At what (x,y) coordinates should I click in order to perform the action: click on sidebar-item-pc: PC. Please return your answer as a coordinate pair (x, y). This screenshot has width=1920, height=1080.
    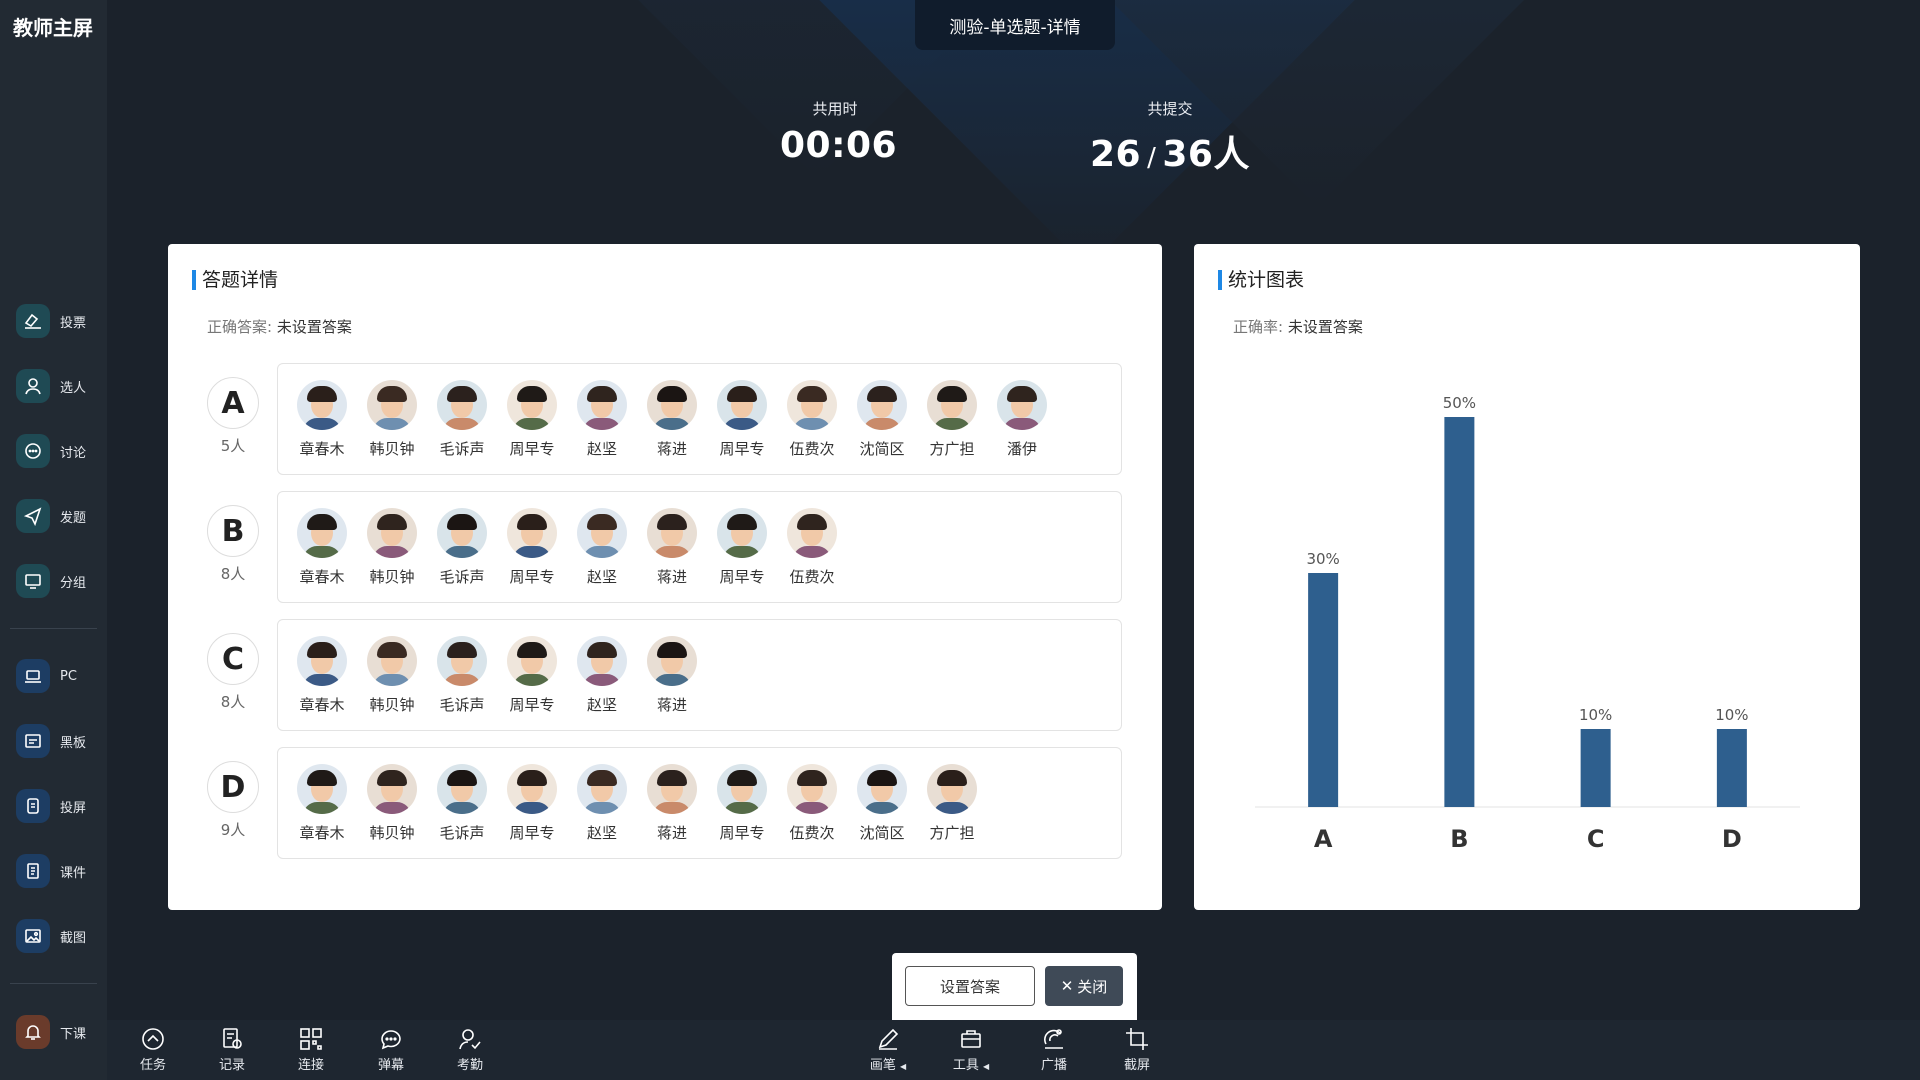
    Looking at the image, I should click on (46, 676).